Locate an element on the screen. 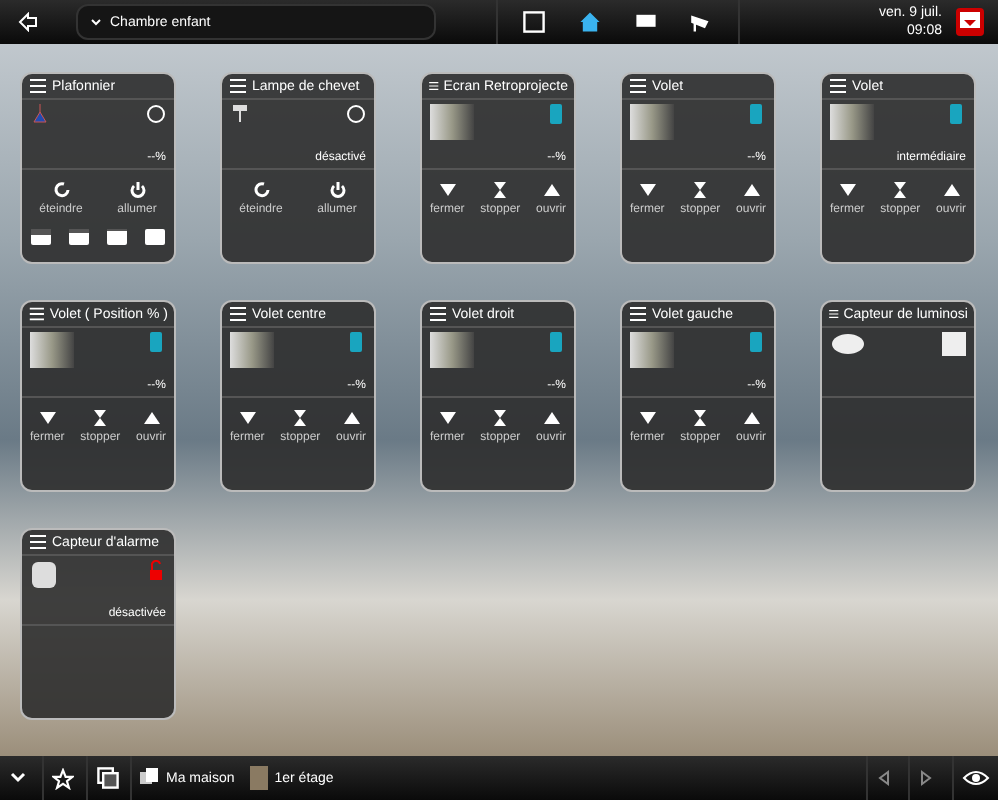 The width and height of the screenshot is (998, 800). star-icon is located at coordinates (63, 778).